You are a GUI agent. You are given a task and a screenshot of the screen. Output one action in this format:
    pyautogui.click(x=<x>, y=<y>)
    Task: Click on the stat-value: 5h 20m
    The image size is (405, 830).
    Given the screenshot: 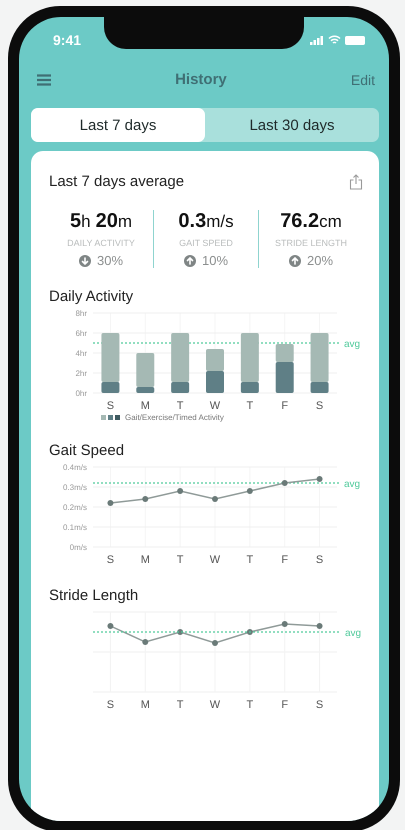 What is the action you would take?
    pyautogui.click(x=101, y=221)
    